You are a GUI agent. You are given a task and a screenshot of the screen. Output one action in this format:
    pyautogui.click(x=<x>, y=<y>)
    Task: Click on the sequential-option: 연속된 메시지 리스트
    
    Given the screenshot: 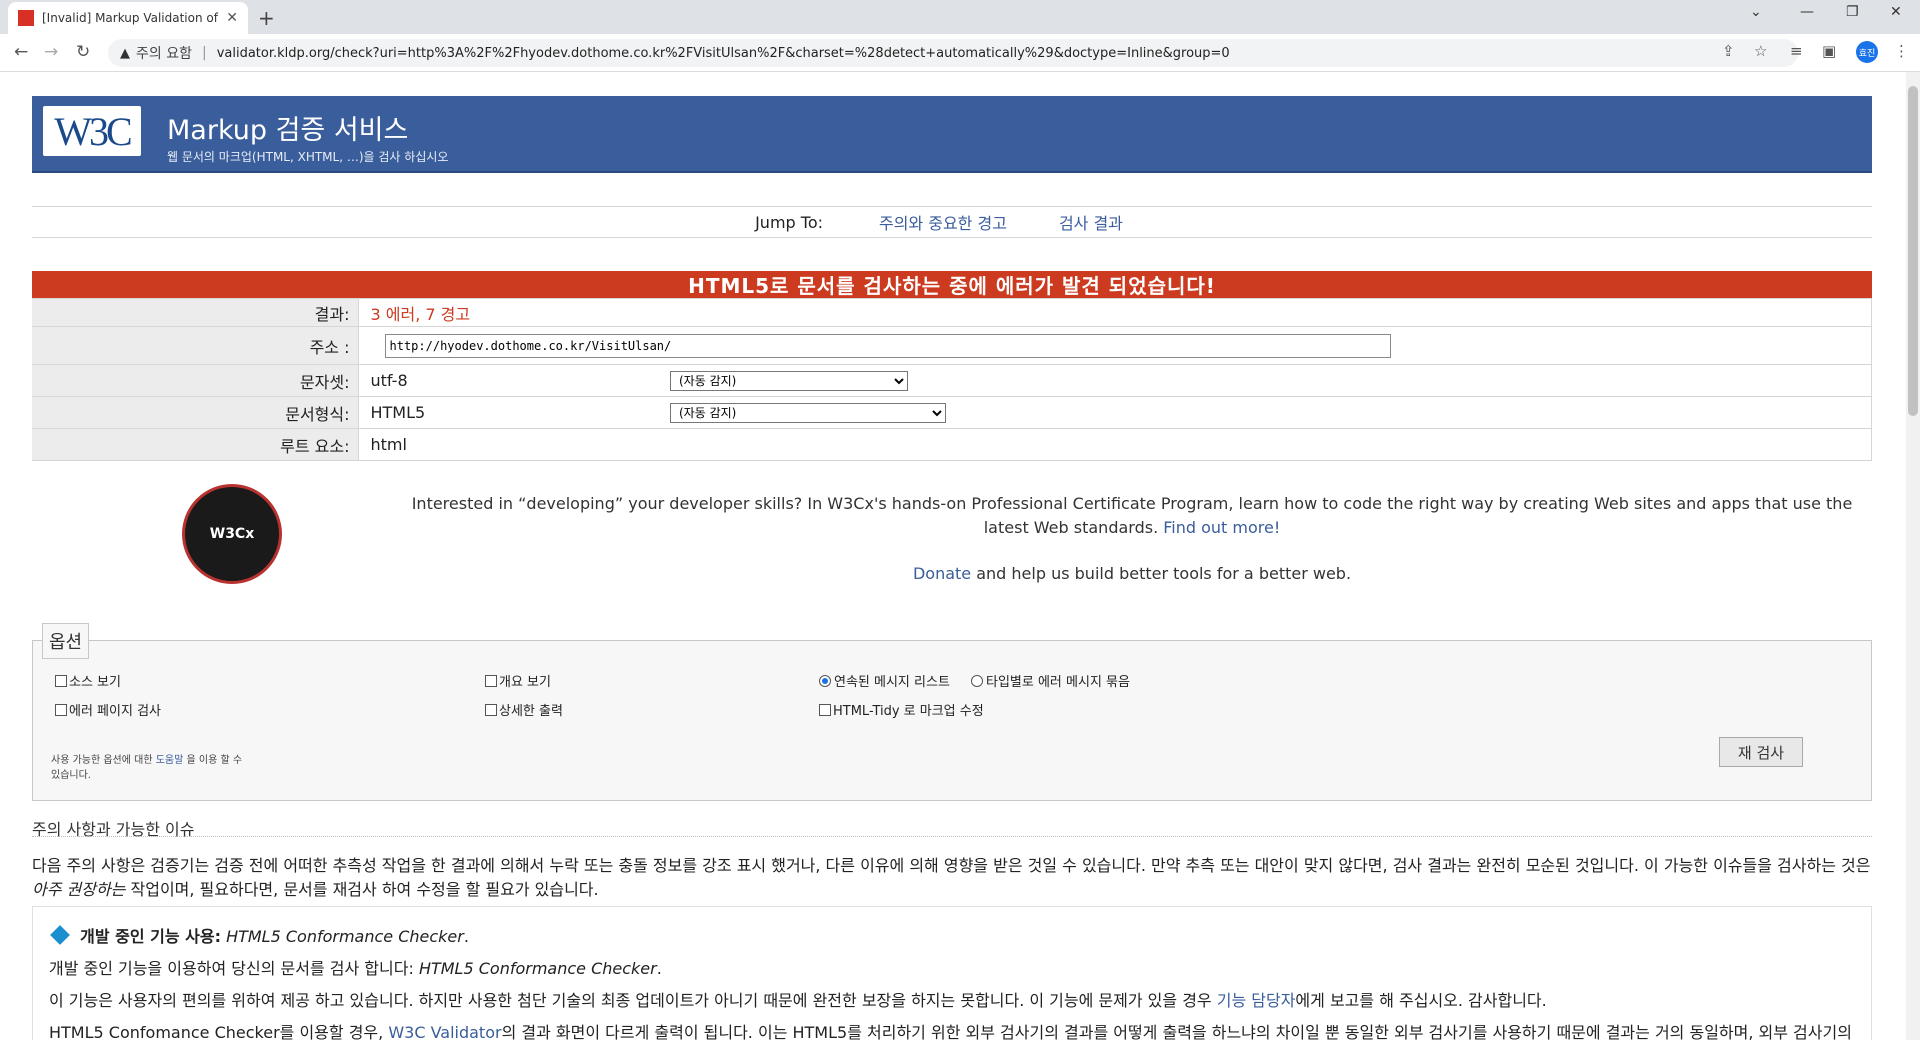 What is the action you would take?
    pyautogui.click(x=884, y=680)
    